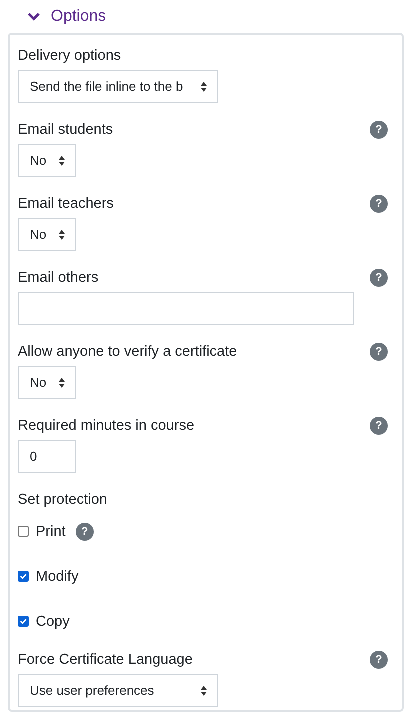 The image size is (412, 722). I want to click on field-label: Email students, so click(66, 130).